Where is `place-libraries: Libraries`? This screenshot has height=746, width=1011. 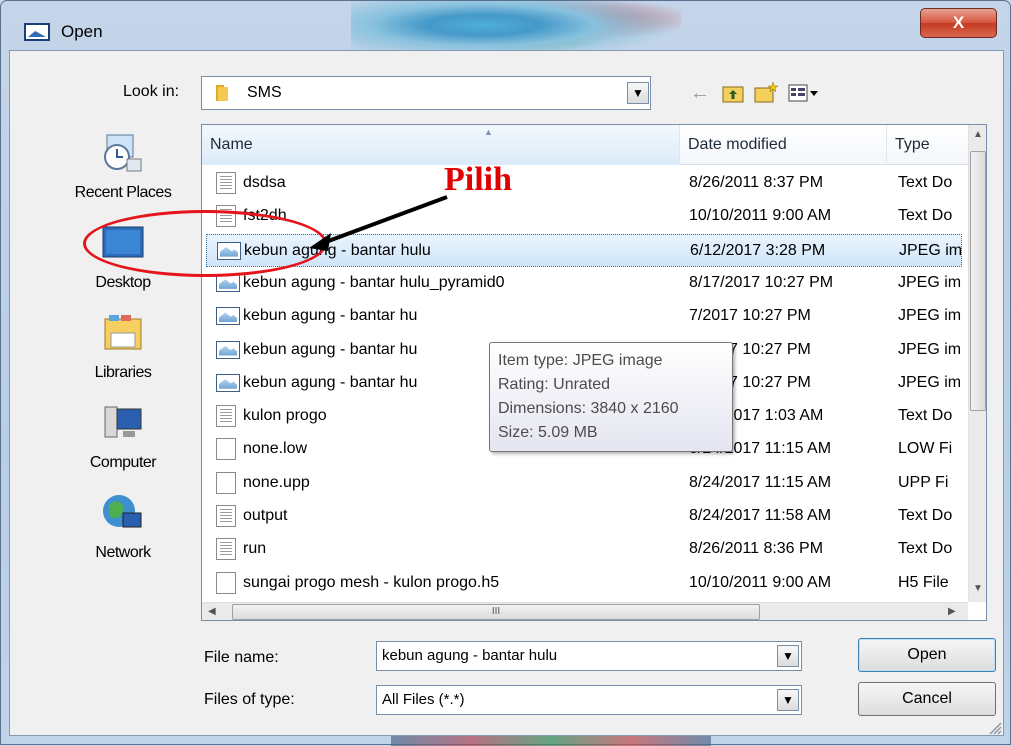 place-libraries: Libraries is located at coordinates (123, 346).